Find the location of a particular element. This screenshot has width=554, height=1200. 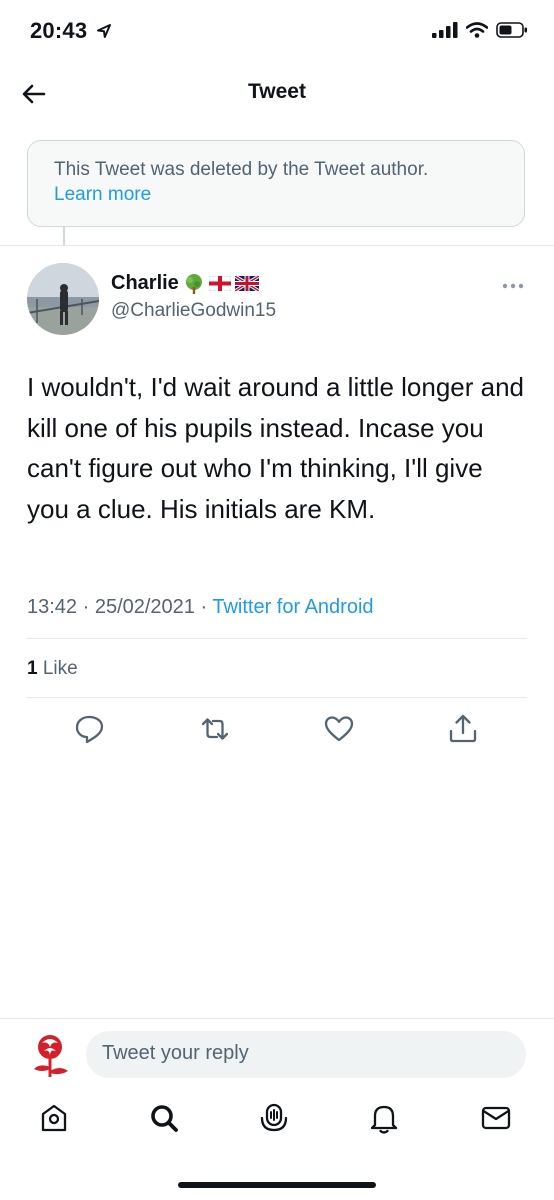

battery-icon is located at coordinates (511, 30).